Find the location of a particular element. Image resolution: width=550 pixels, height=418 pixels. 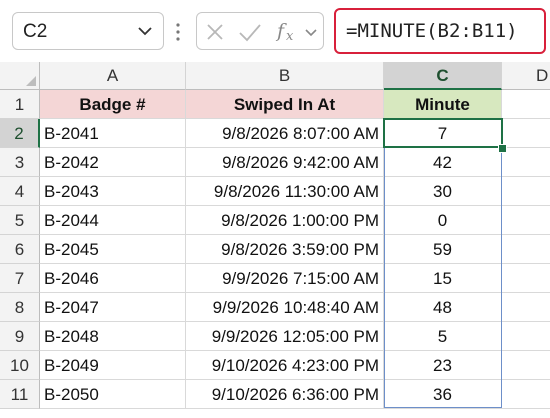

badge-cell: B-2043 is located at coordinates (113, 191).